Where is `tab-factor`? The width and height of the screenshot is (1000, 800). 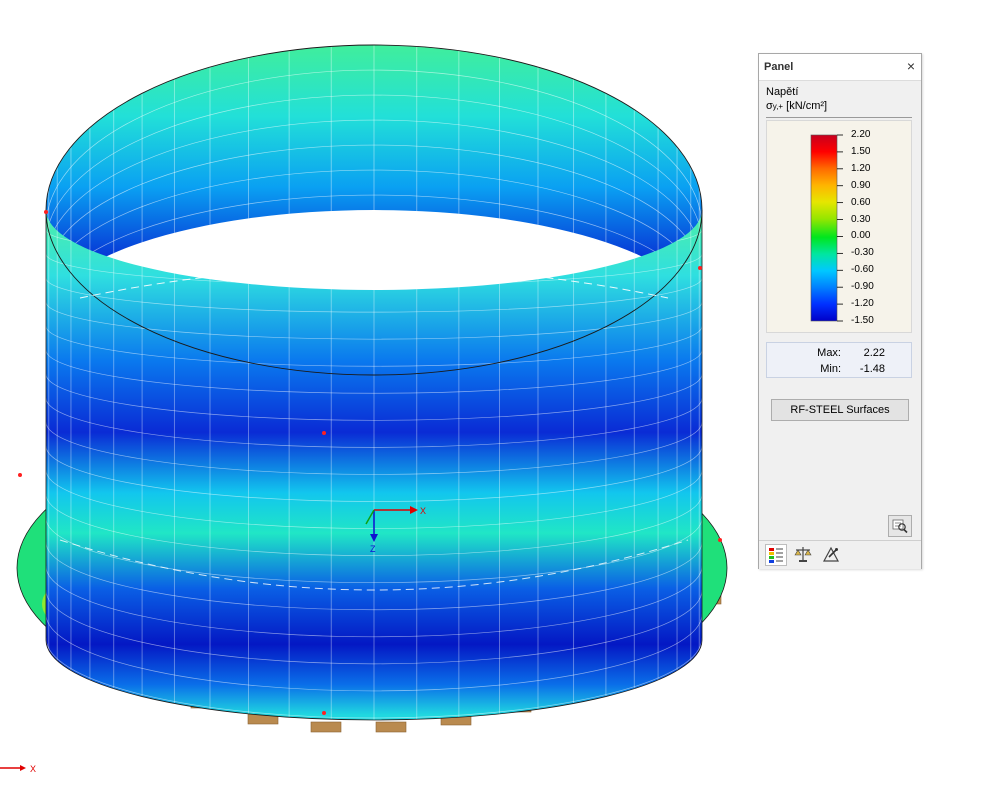
tab-factor is located at coordinates (832, 555).